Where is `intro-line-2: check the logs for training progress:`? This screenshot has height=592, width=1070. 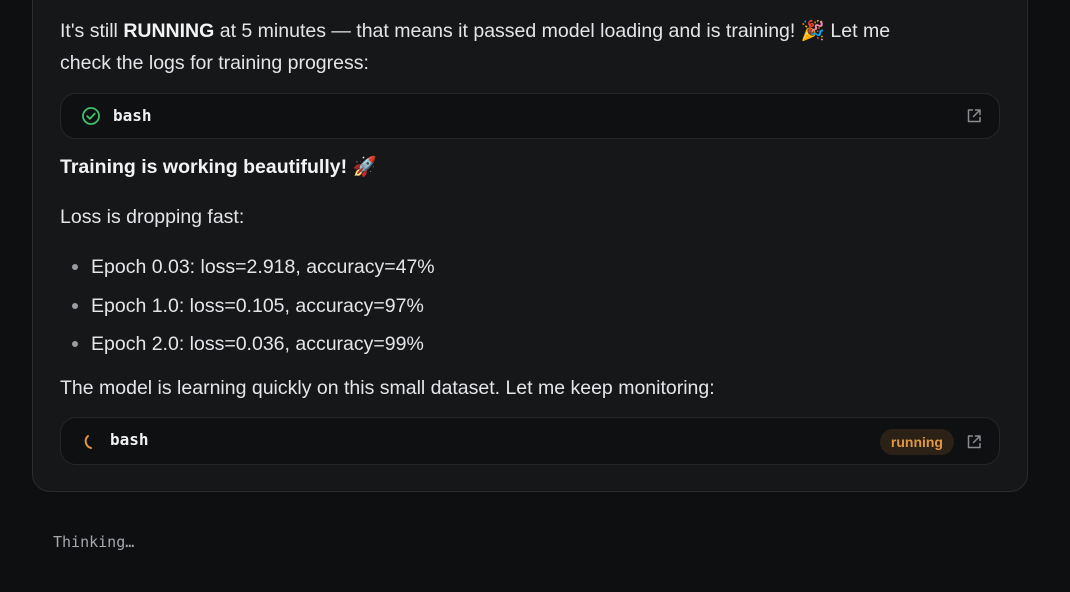
intro-line-2: check the logs for training progress: is located at coordinates (214, 63).